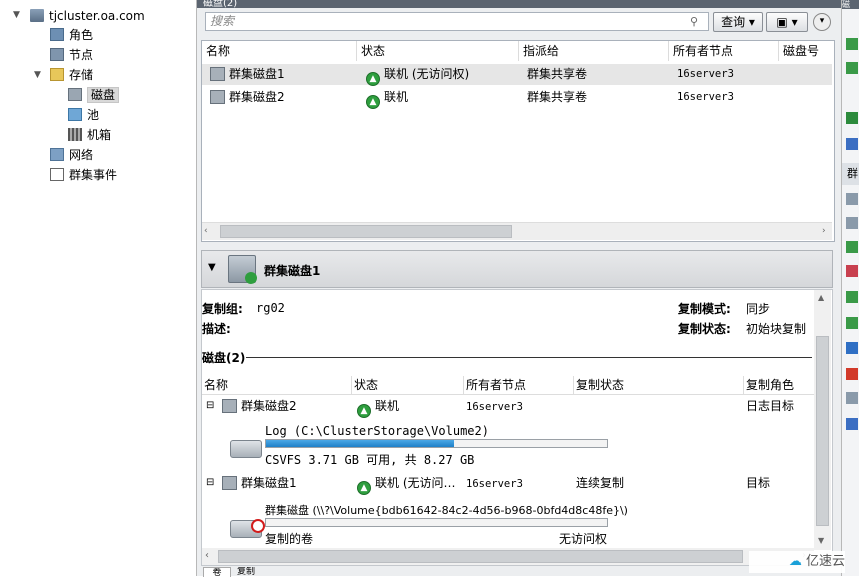 This screenshot has height=577, width=859. Describe the element at coordinates (519, 385) in the screenshot. I see `subcolumn-header-owner: 所有者节点` at that location.